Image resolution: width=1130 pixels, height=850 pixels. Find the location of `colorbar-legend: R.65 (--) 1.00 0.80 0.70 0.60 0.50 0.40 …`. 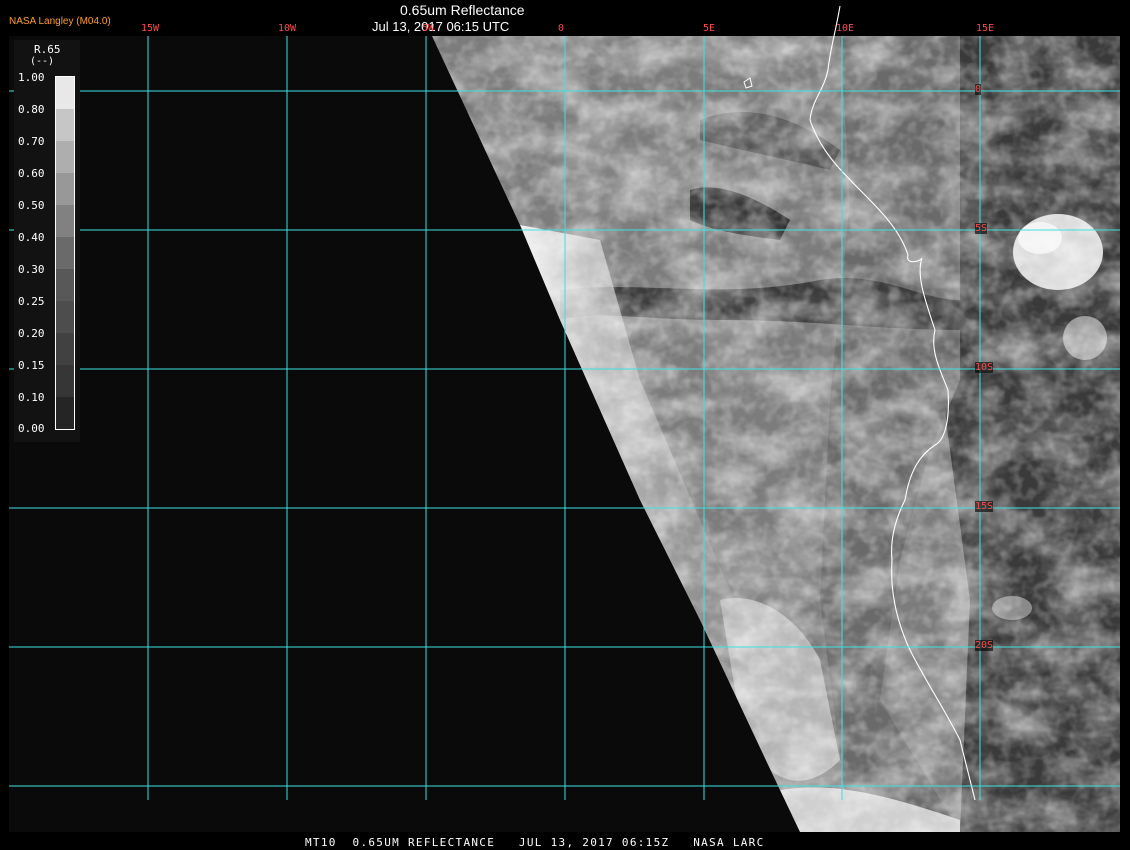

colorbar-legend: R.65 (--) 1.00 0.80 0.70 0.60 0.50 0.40 … is located at coordinates (47, 241).